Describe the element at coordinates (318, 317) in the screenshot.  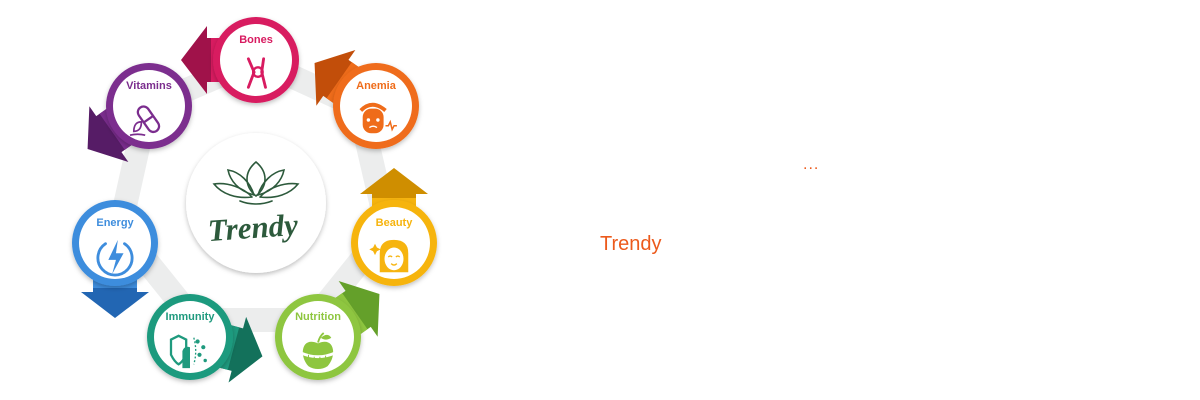
I see `node-label-nutrition: Nutrition` at that location.